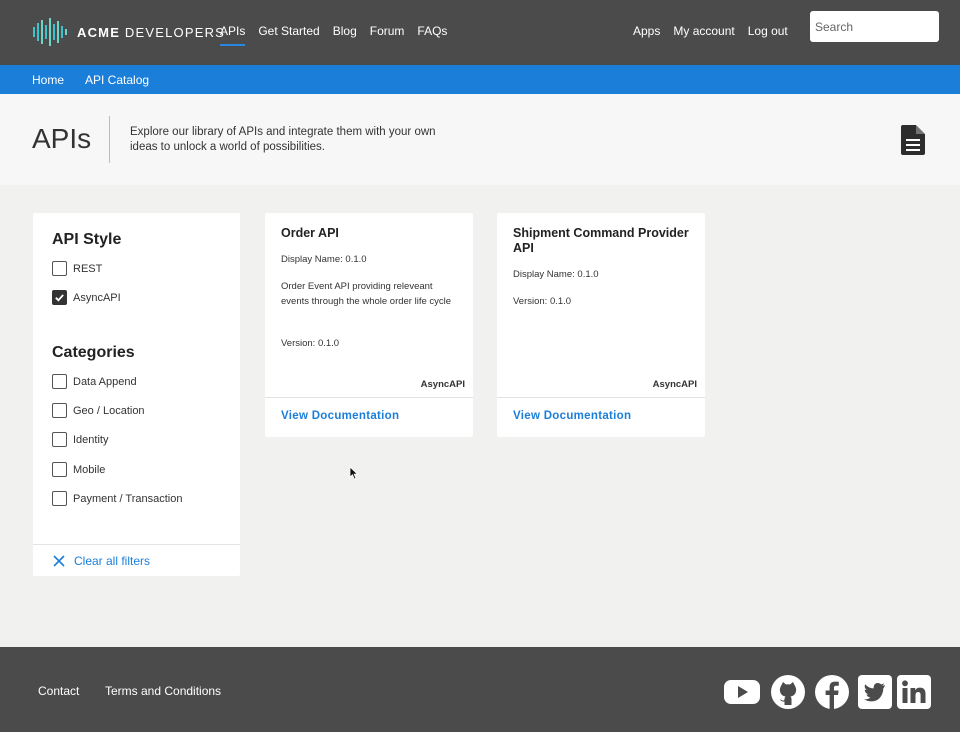 The height and width of the screenshot is (732, 960). I want to click on clear-filters-button: Clear all filters, so click(101, 561).